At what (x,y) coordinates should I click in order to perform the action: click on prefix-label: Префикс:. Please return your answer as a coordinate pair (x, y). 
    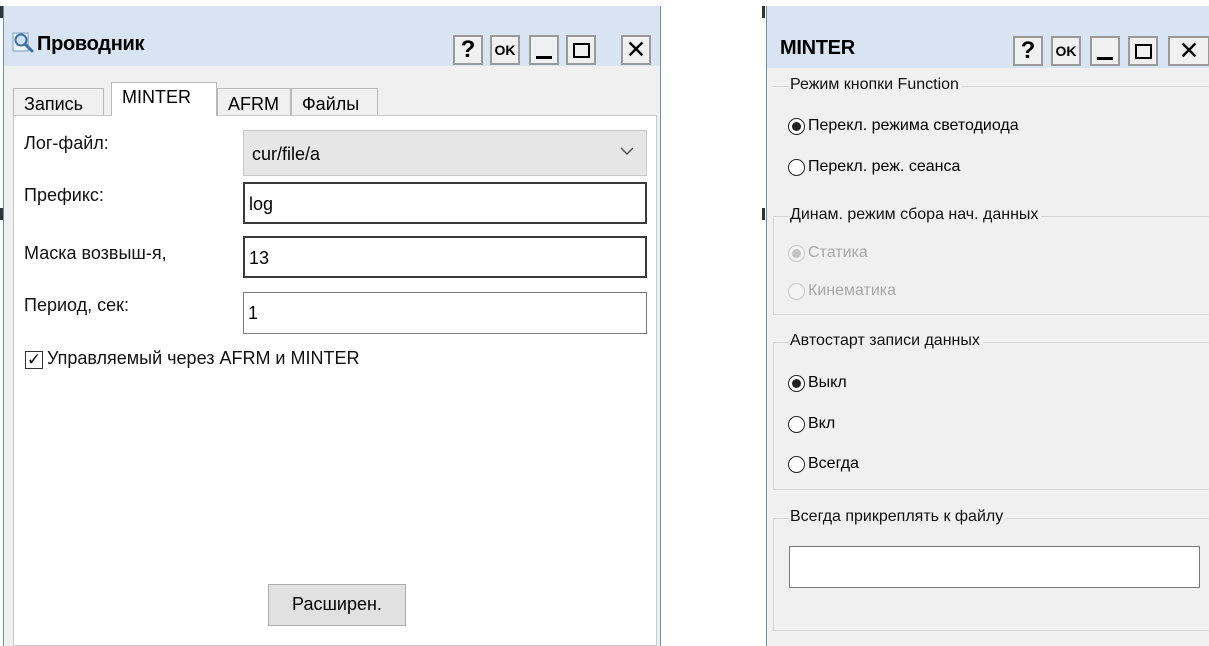
    Looking at the image, I should click on (64, 195).